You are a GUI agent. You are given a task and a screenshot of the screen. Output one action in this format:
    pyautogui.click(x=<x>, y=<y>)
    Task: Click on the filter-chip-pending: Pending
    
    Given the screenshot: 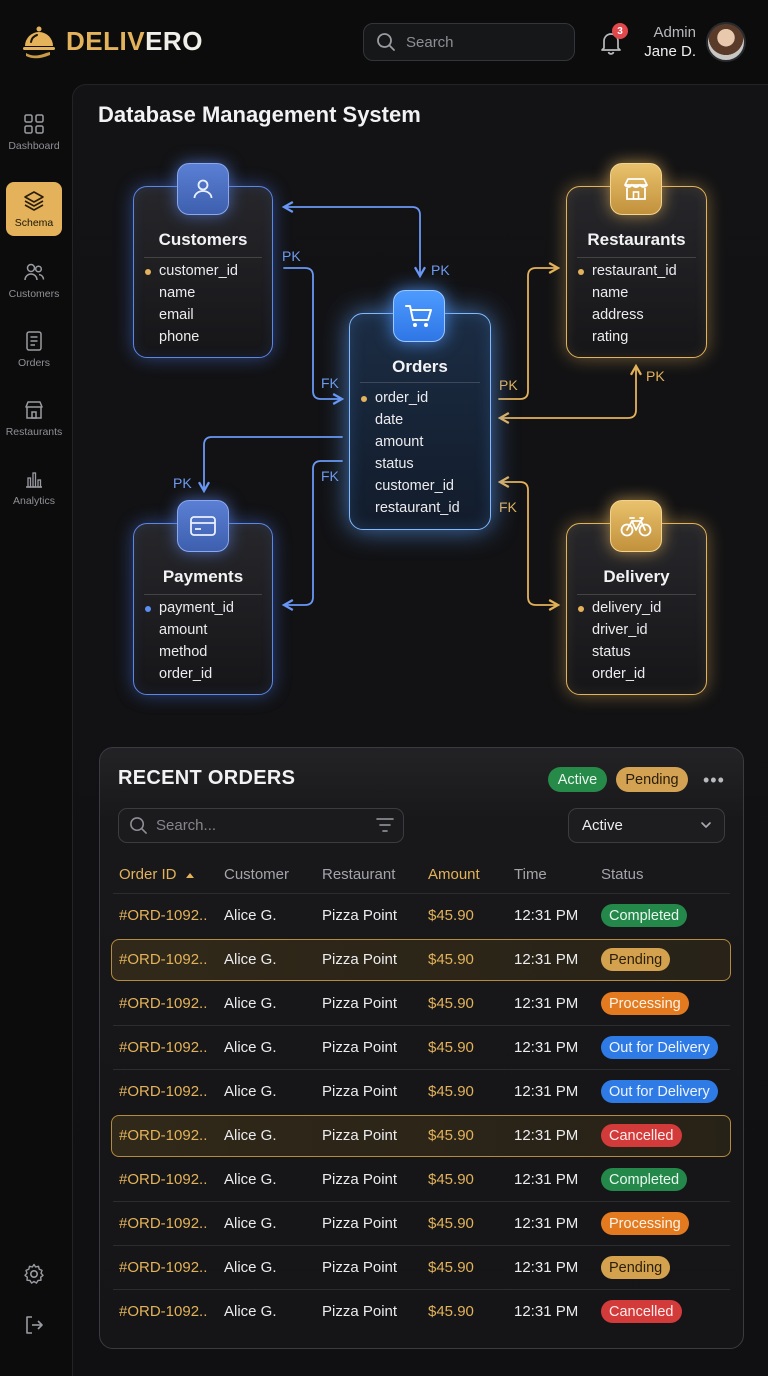 What is the action you would take?
    pyautogui.click(x=652, y=779)
    